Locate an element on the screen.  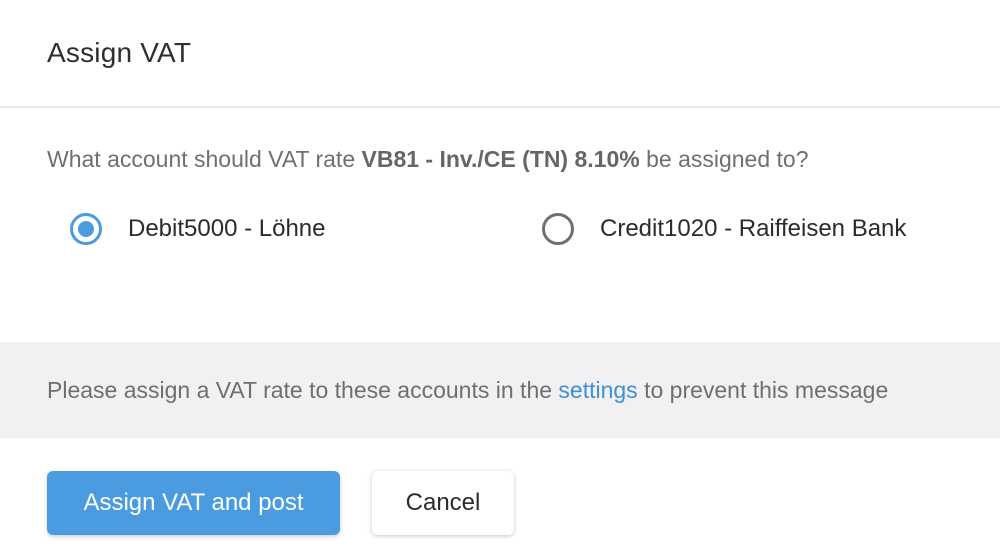
option-debit-account: Debit5000 - Löhne is located at coordinates (197, 229).